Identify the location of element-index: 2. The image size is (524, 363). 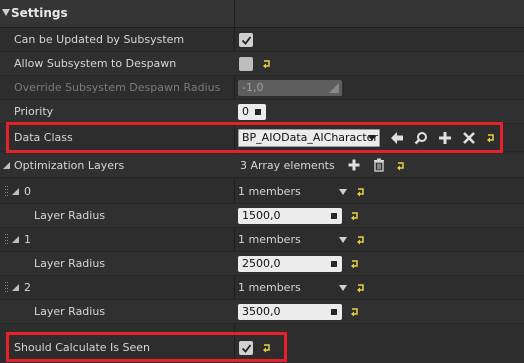
(27, 287).